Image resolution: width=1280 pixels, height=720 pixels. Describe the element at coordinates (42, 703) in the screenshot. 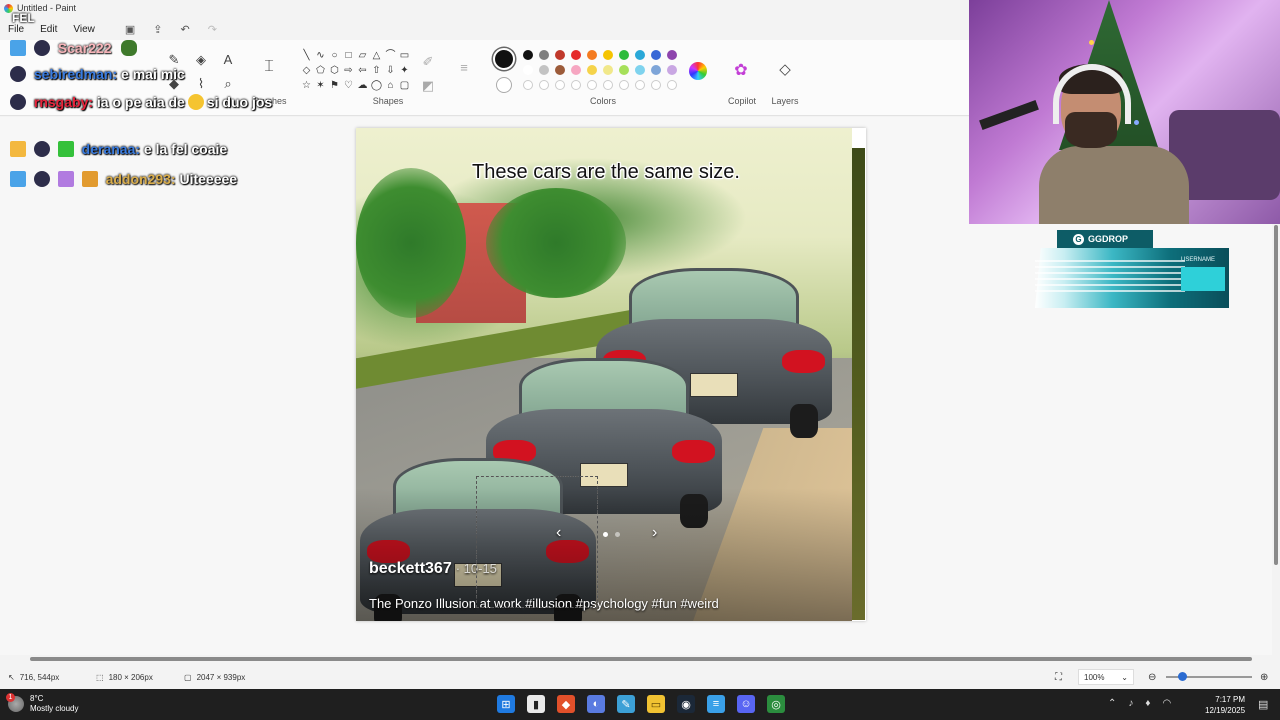

I see `weather-widget: 1 8°C Mostly cloudy` at that location.